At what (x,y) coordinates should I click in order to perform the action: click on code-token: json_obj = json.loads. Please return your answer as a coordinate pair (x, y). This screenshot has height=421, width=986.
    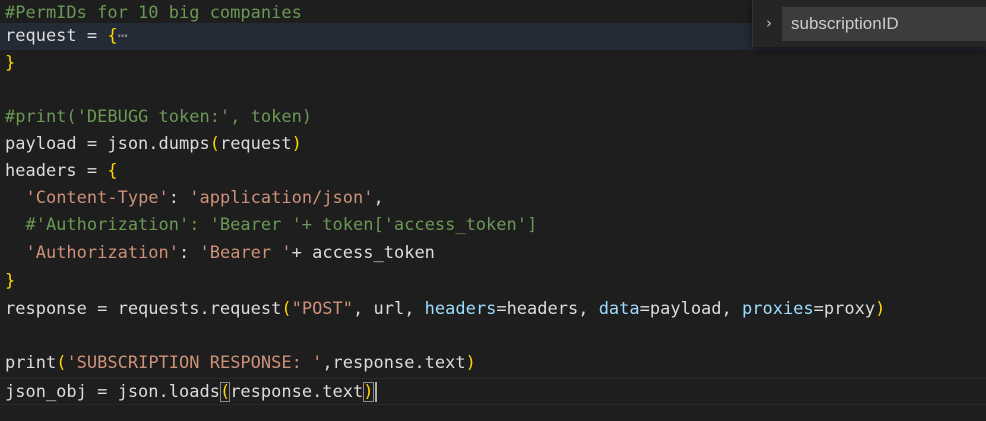
    Looking at the image, I should click on (112, 392).